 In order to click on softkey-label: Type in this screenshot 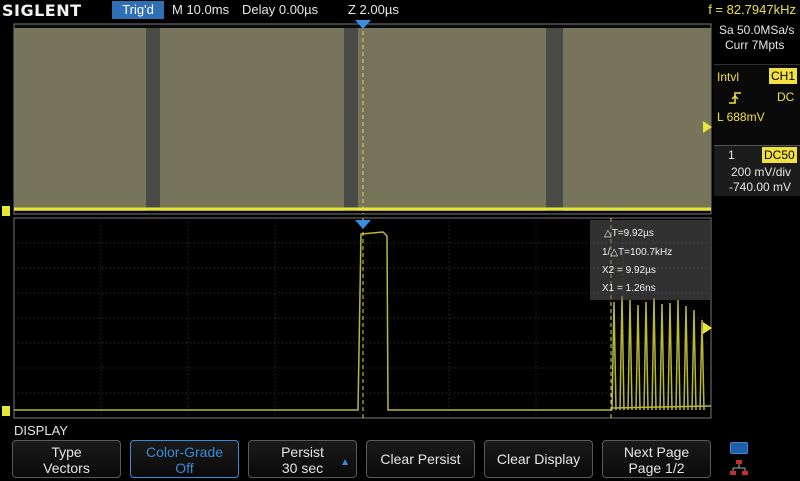, I will do `click(66, 452)`.